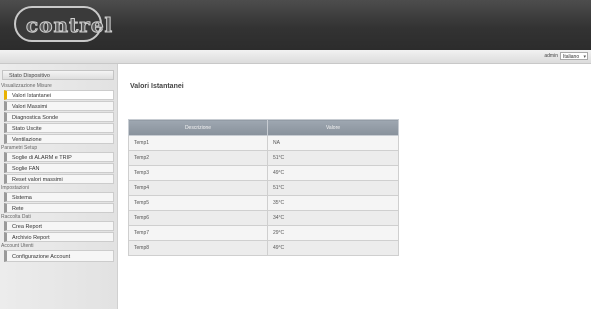 The width and height of the screenshot is (591, 309). Describe the element at coordinates (333, 218) in the screenshot. I see `cell-valore: 34°C` at that location.